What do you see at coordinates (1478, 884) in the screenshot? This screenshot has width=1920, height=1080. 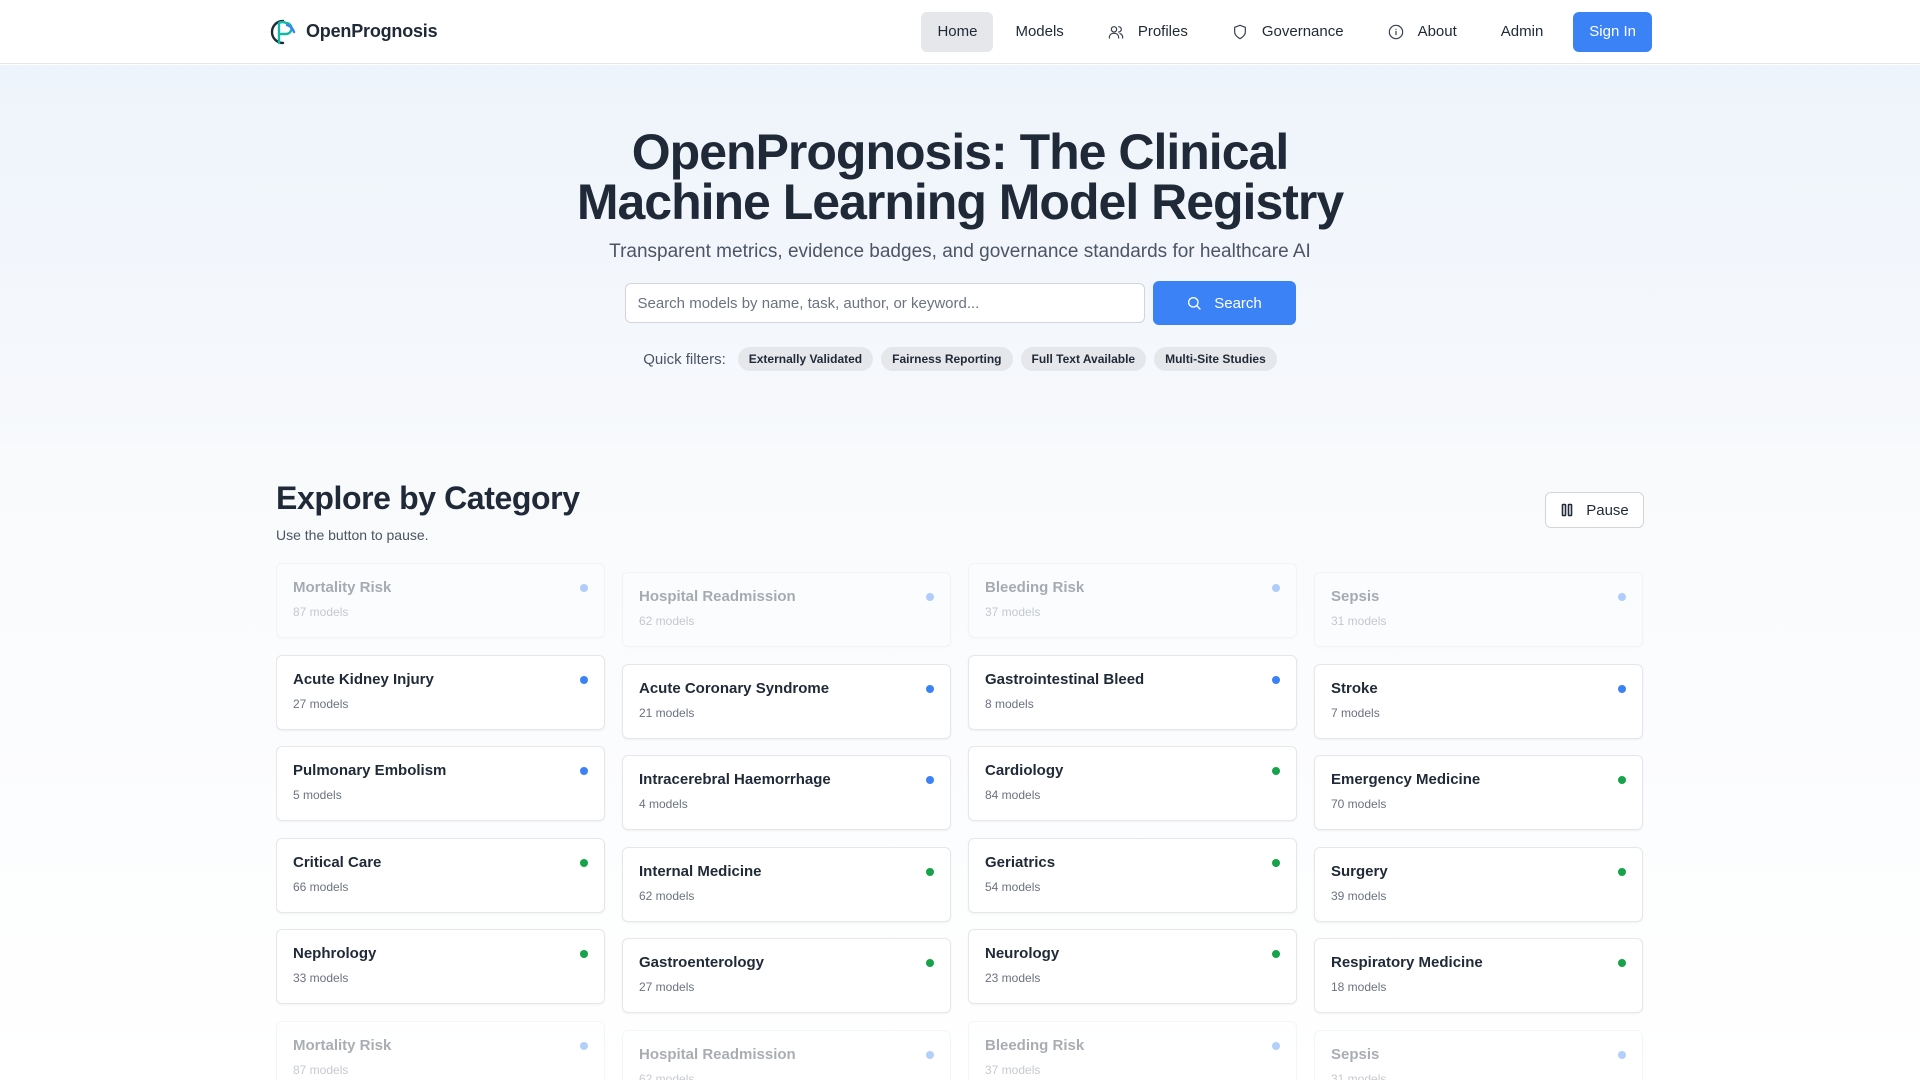 I see `category-card: Surgery 39 models` at bounding box center [1478, 884].